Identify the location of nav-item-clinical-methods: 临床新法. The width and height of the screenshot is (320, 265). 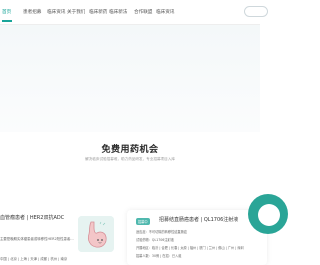
(118, 12).